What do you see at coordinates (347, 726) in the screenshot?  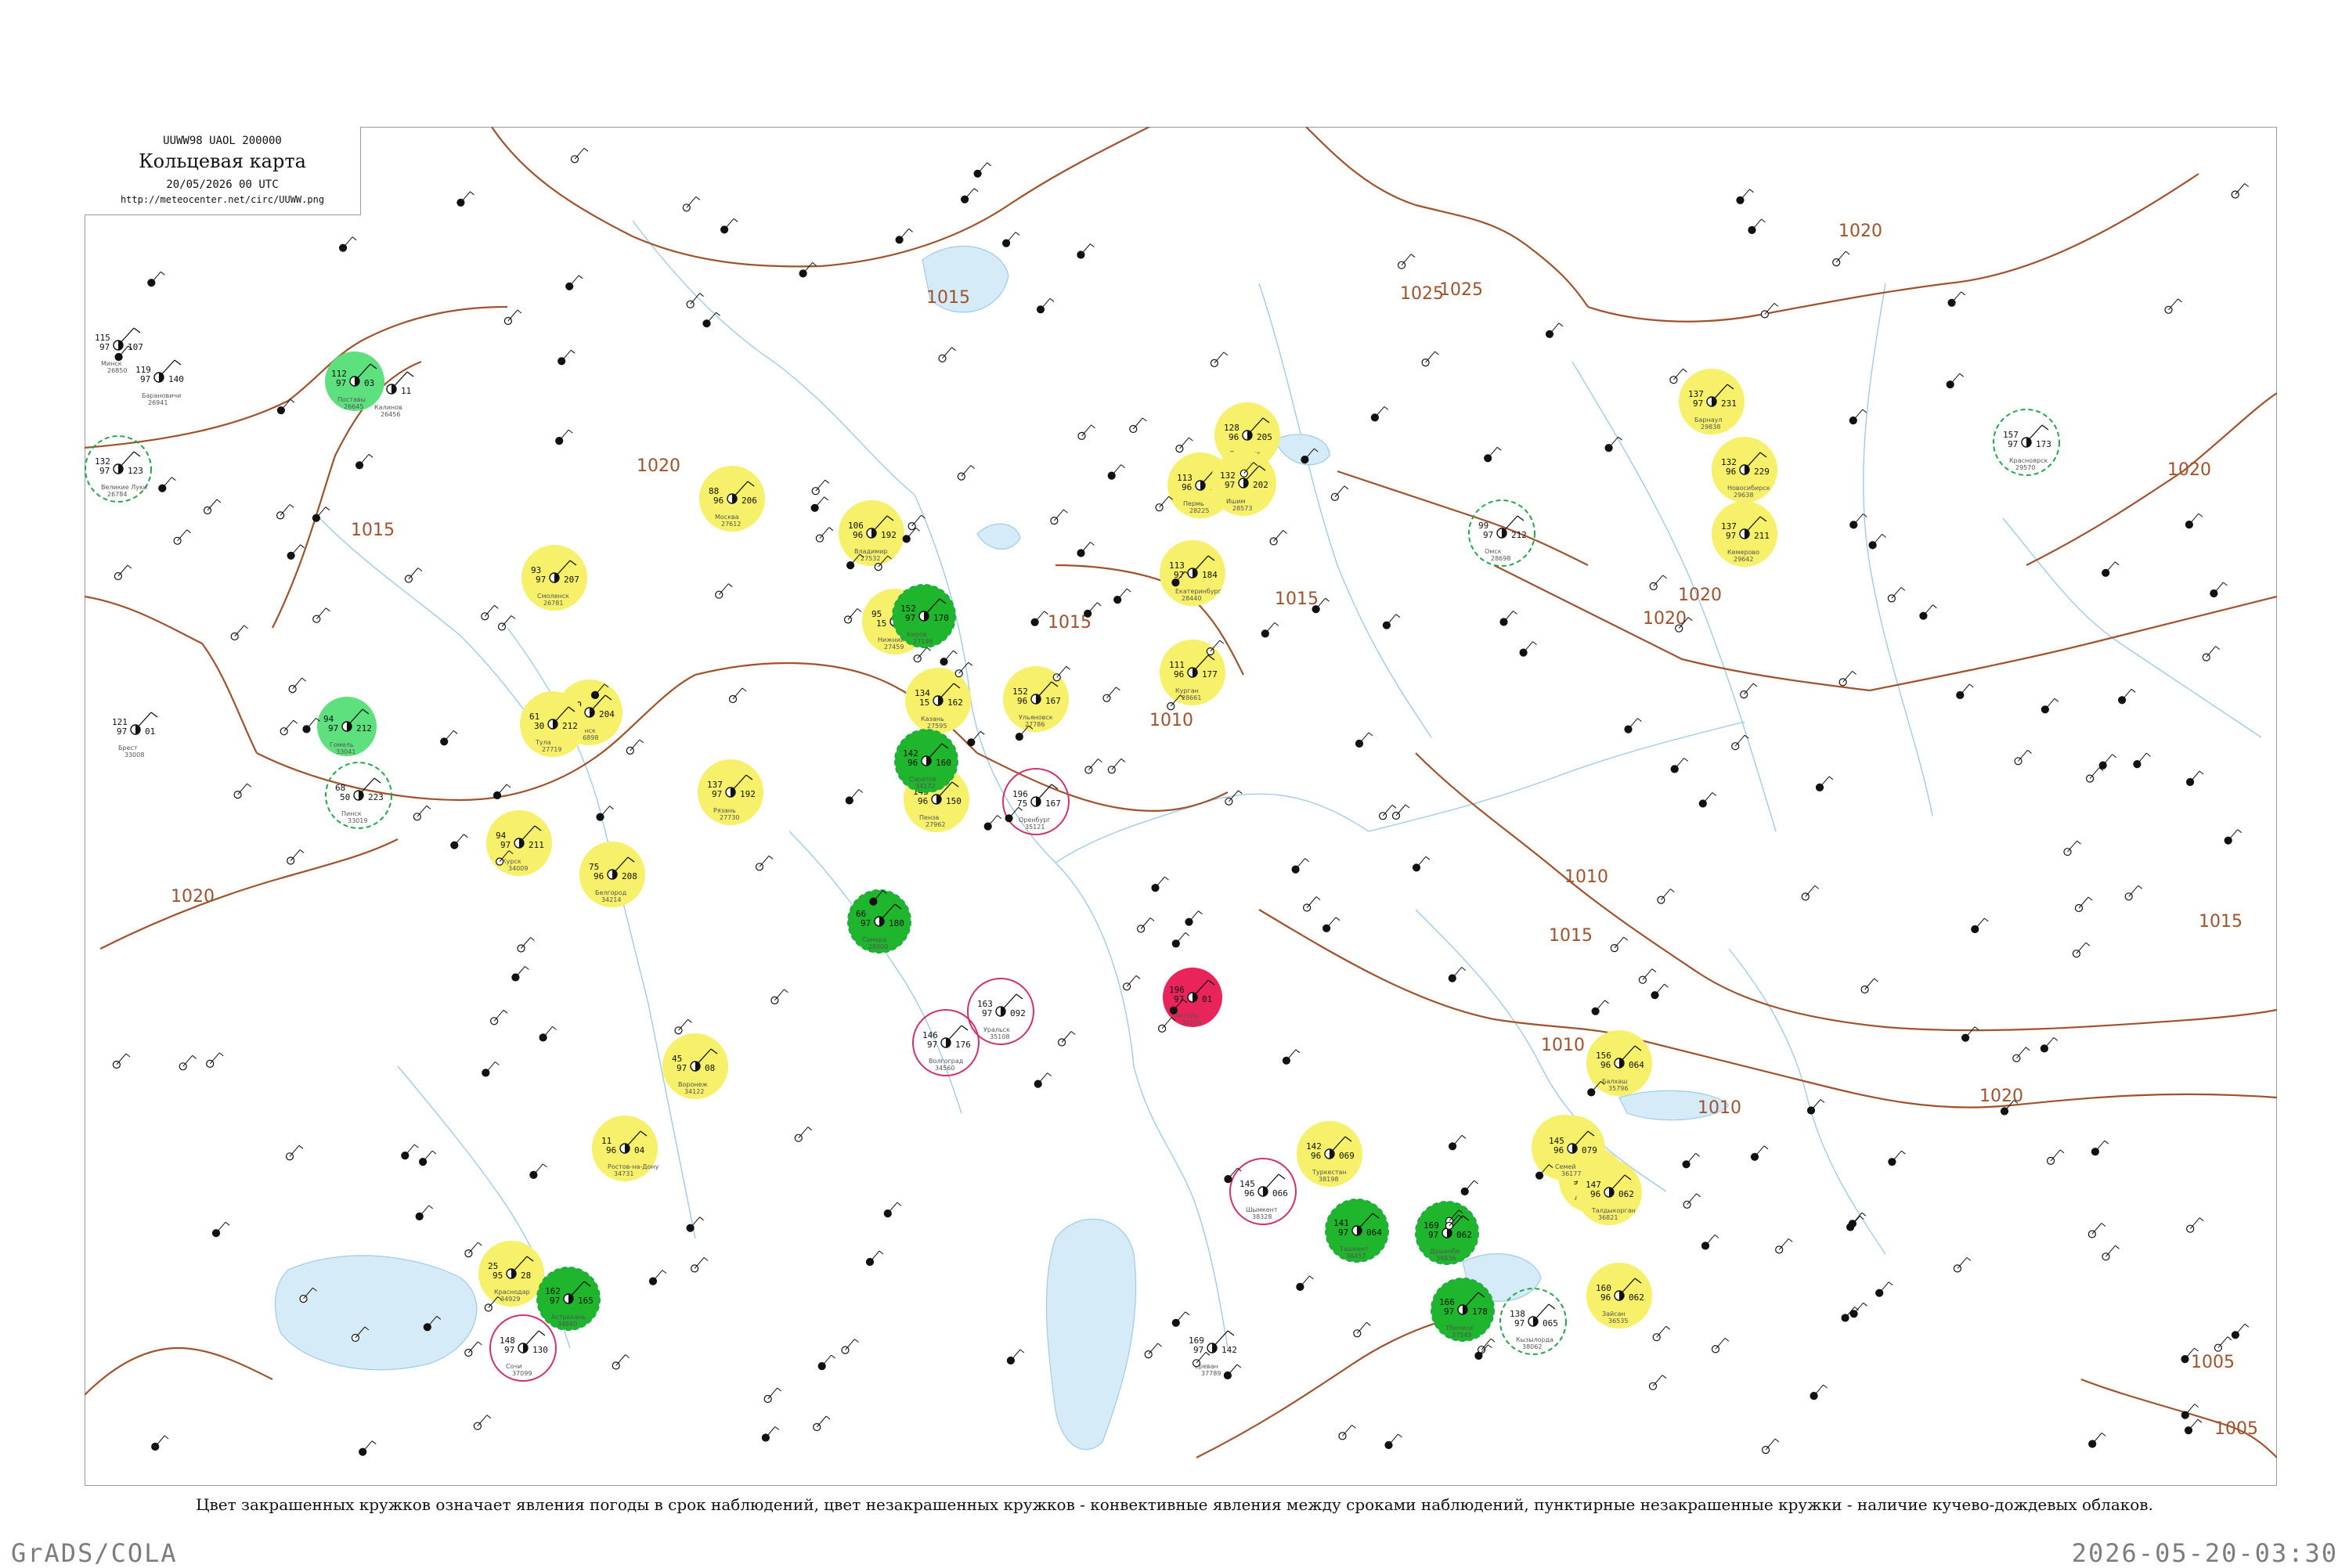 I see `station-plot: 9497 212Гомель33041` at bounding box center [347, 726].